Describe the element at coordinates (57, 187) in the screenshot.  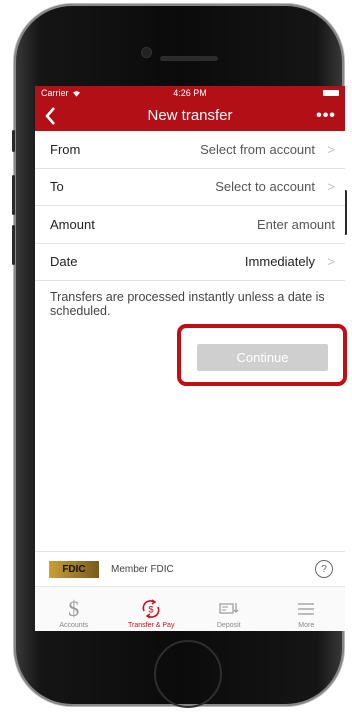
I see `to-label: To` at that location.